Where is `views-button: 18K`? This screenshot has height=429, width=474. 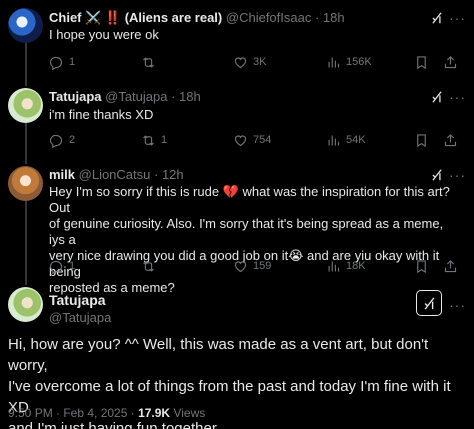
views-button: 18K is located at coordinates (346, 266).